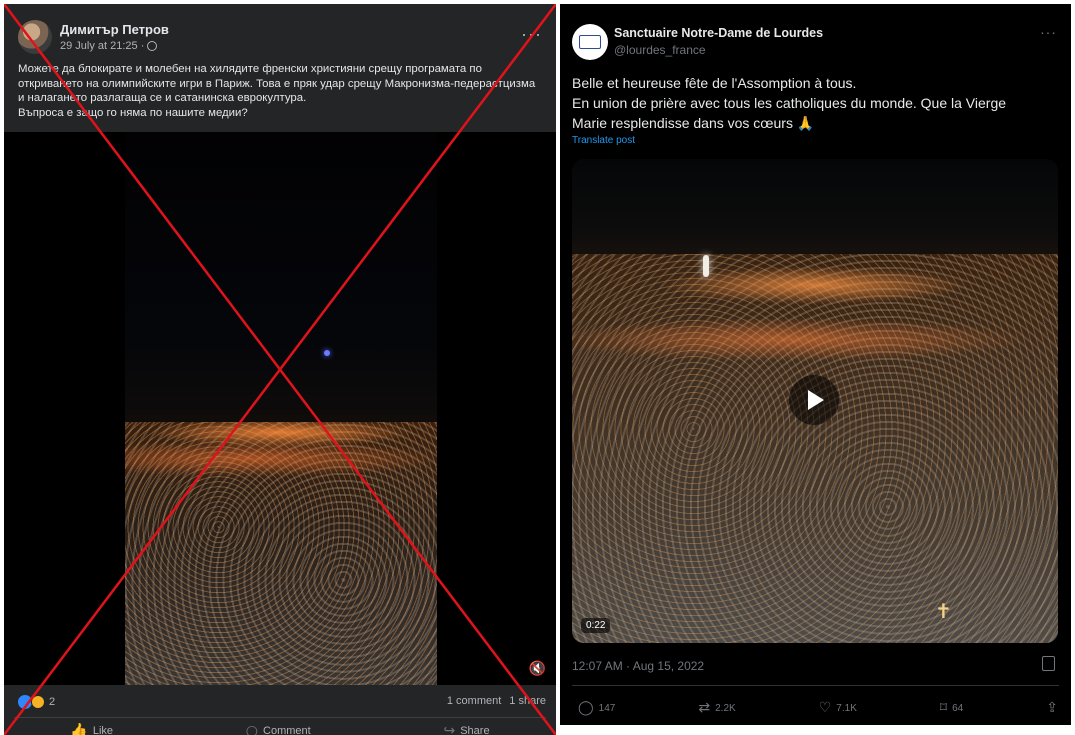 This screenshot has width=1075, height=735. I want to click on bookmark-button: ⌑ 64, so click(951, 708).